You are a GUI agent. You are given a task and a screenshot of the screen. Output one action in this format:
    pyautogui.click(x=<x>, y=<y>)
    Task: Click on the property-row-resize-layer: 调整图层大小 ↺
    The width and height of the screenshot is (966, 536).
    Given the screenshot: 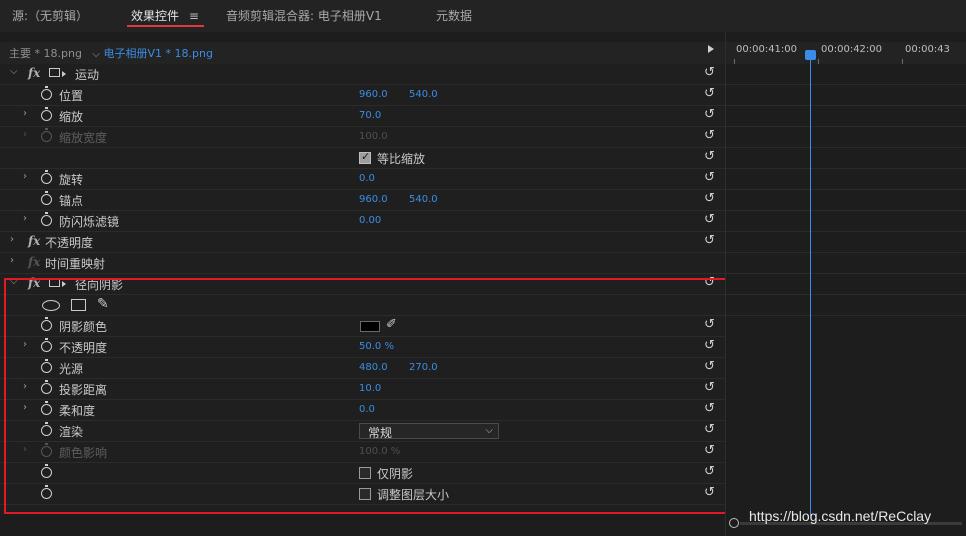 What is the action you would take?
    pyautogui.click(x=362, y=494)
    